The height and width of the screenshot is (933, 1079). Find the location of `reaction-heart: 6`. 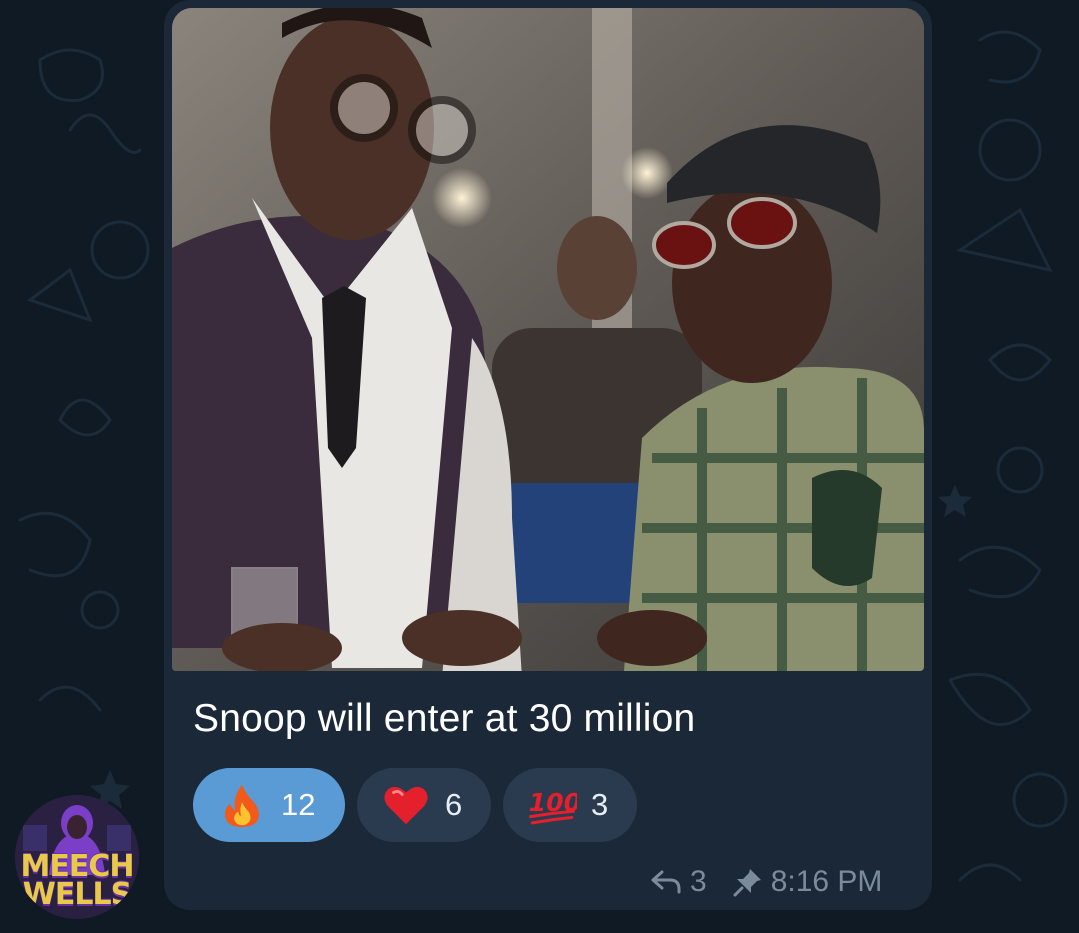

reaction-heart: 6 is located at coordinates (424, 805).